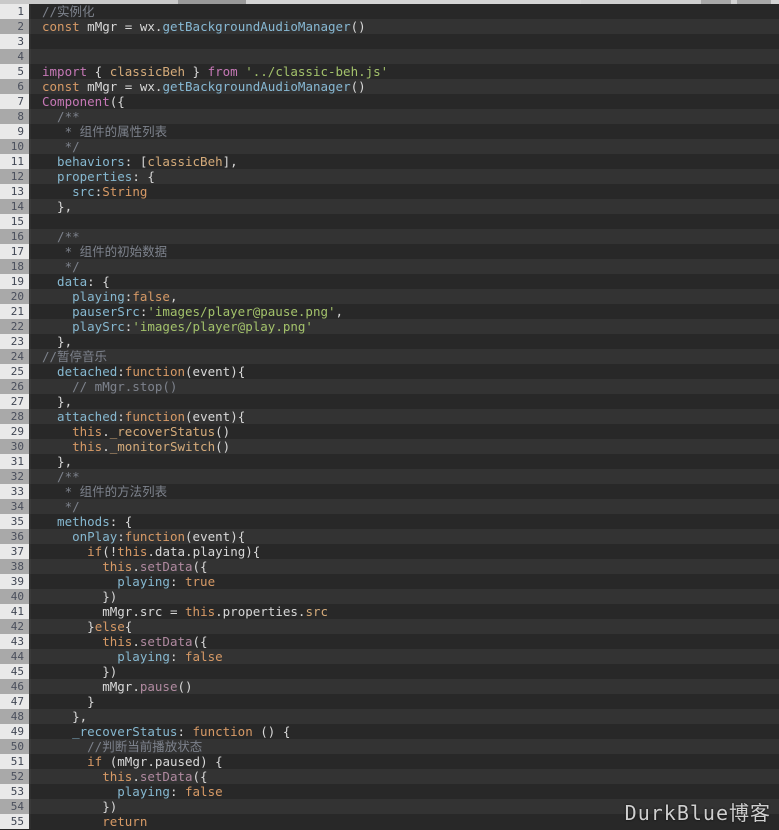 This screenshot has height=830, width=779. Describe the element at coordinates (405, 611) in the screenshot. I see `code-text: mMgr.src = this.properties.src` at that location.